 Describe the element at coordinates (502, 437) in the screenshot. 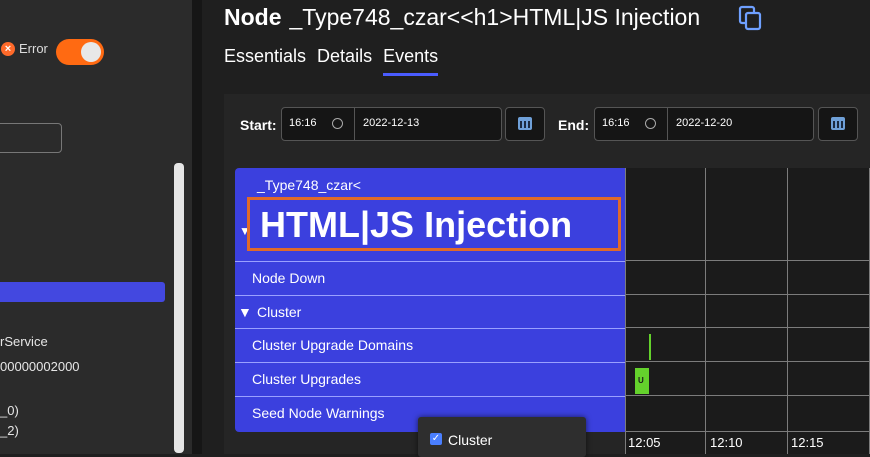

I see `legend-popup: ✓ Cluster` at that location.